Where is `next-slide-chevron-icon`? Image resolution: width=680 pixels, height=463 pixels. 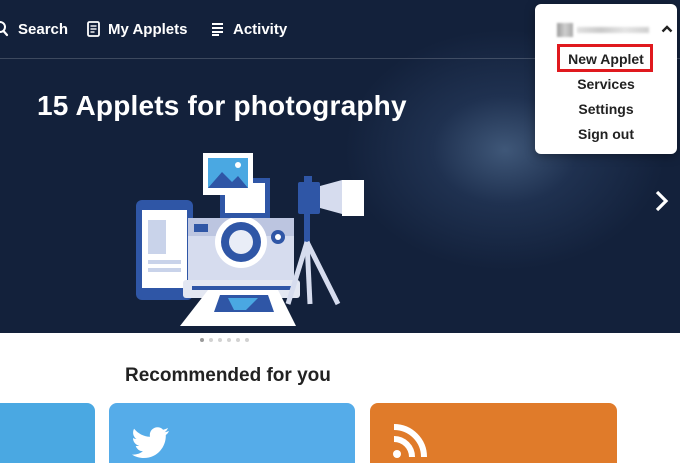
next-slide-chevron-icon is located at coordinates (662, 201).